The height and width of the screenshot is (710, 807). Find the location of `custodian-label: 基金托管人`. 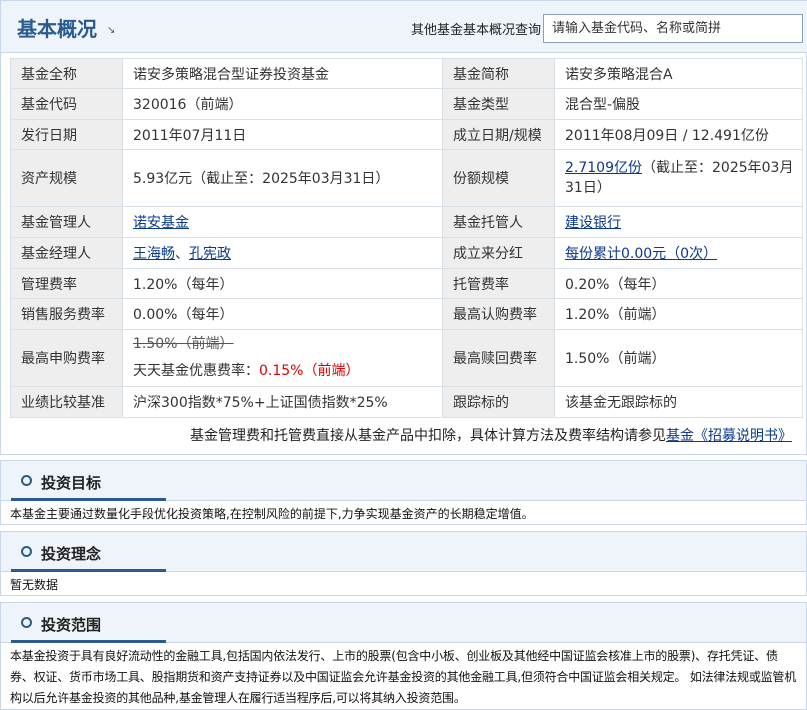

custodian-label: 基金托管人 is located at coordinates (498, 222).